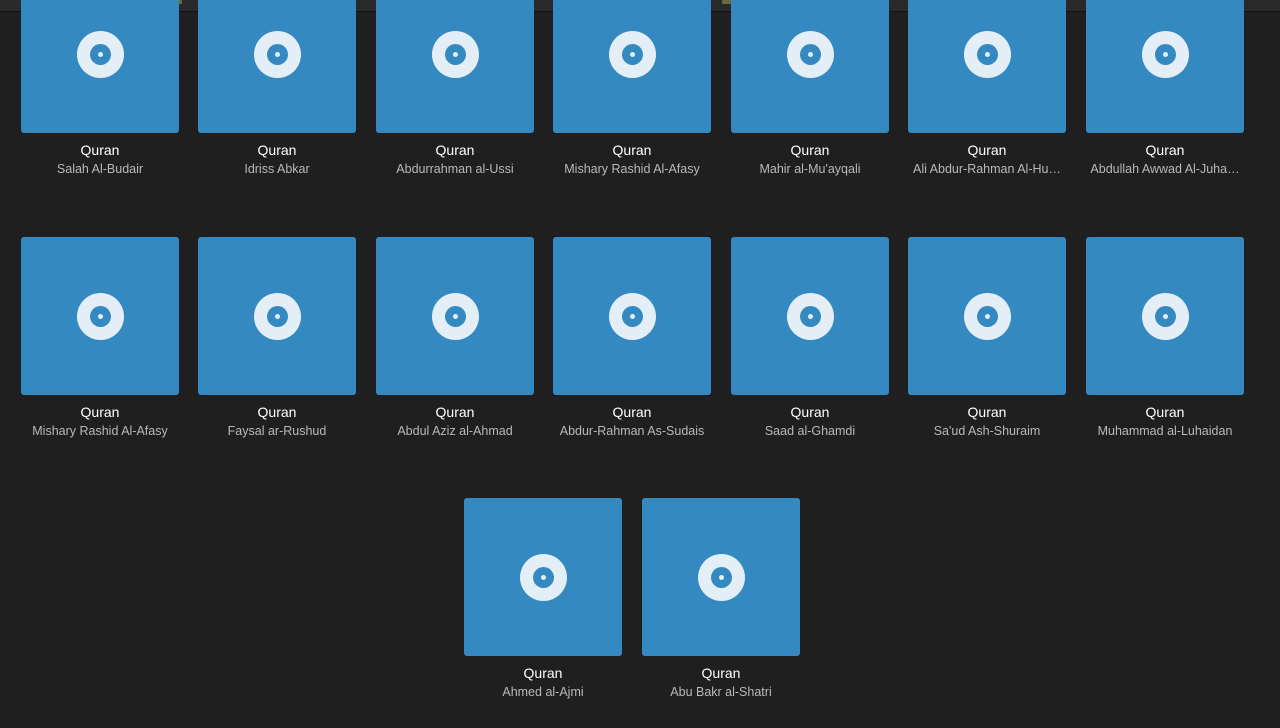 This screenshot has width=1280, height=728. What do you see at coordinates (455, 169) in the screenshot?
I see `album-artist: Abdurrahman al-Ussi` at bounding box center [455, 169].